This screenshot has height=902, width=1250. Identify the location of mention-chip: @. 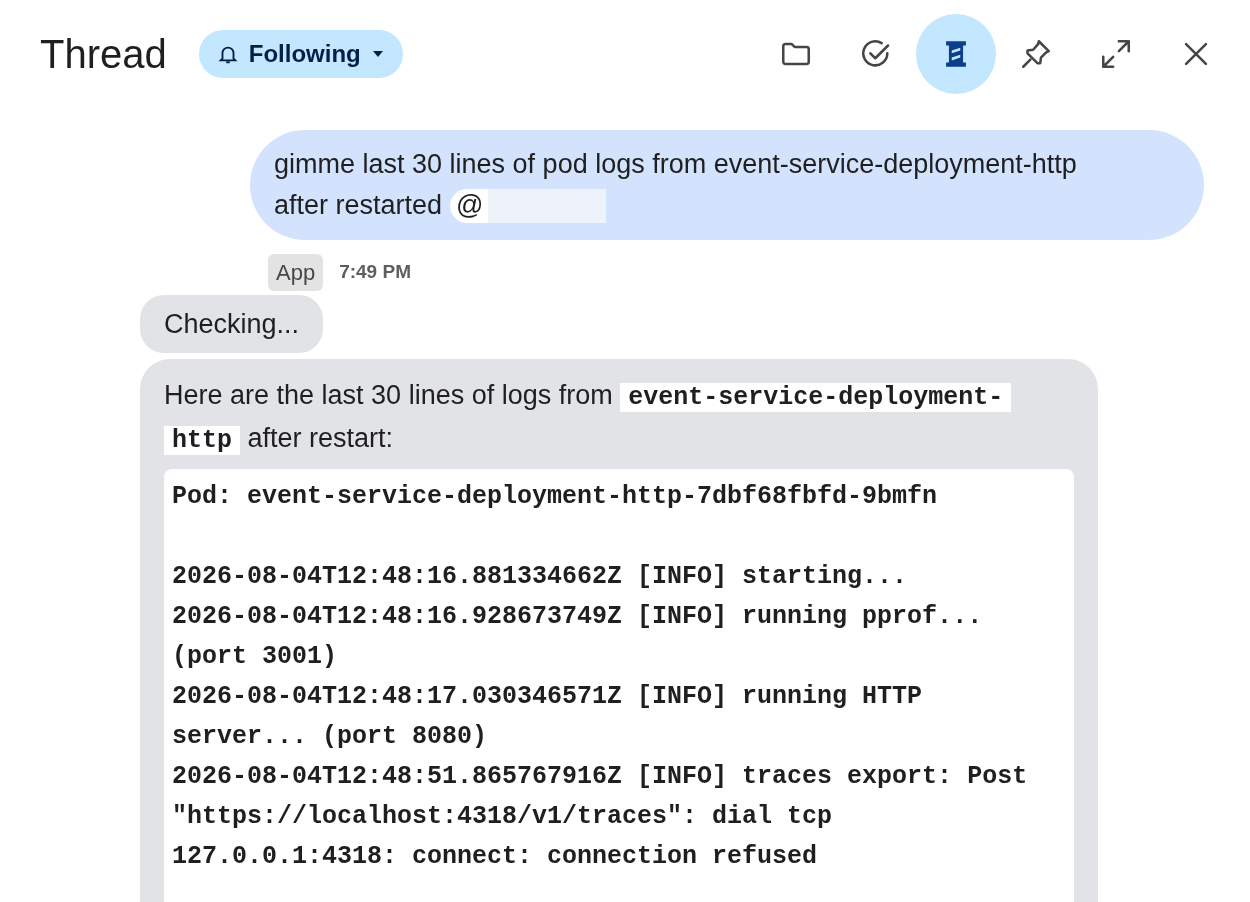
(528, 205).